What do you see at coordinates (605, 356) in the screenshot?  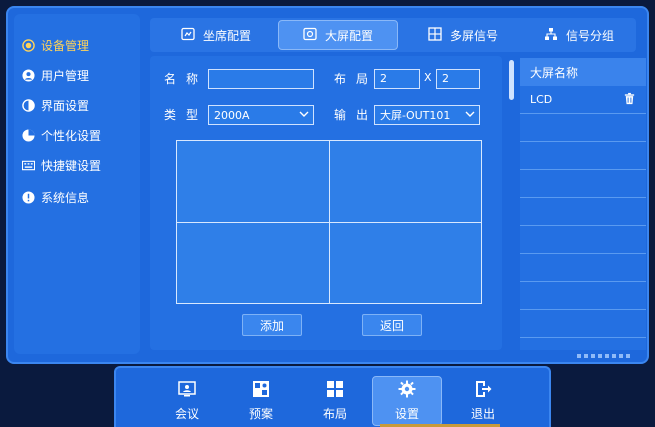 I see `frame-decoration` at bounding box center [605, 356].